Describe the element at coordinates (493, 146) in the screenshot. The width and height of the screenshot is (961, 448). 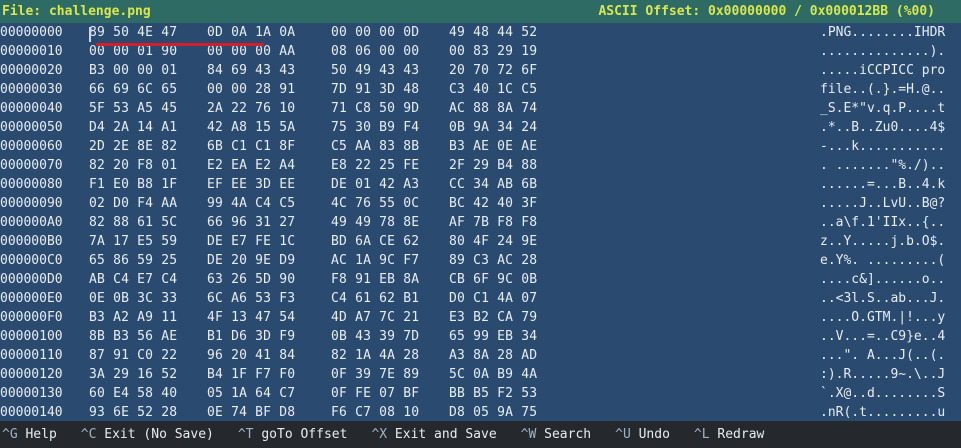
I see `hex-byte-group: B3 AE 0E AE` at that location.